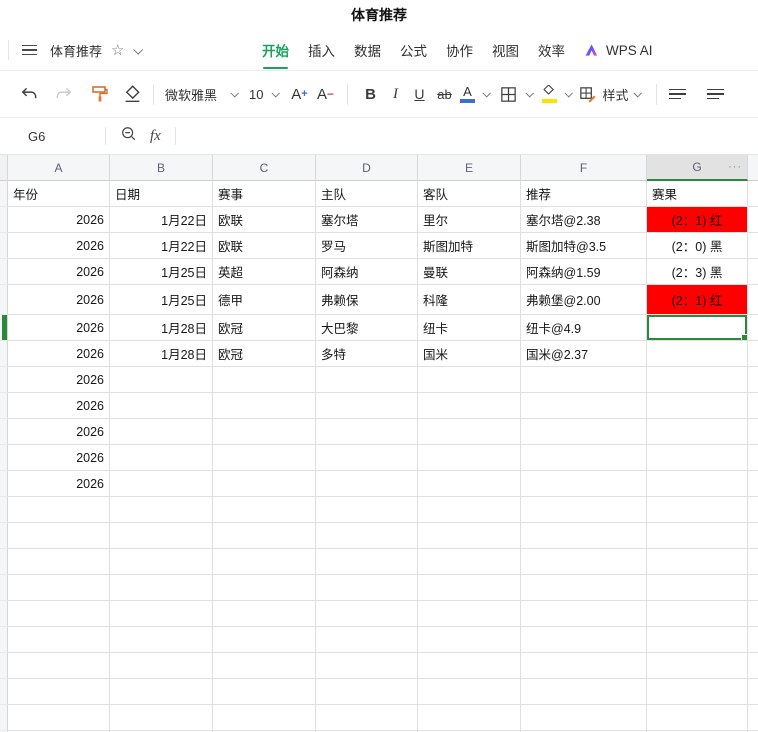 The image size is (758, 732). Describe the element at coordinates (161, 588) in the screenshot. I see `cell-B16` at that location.